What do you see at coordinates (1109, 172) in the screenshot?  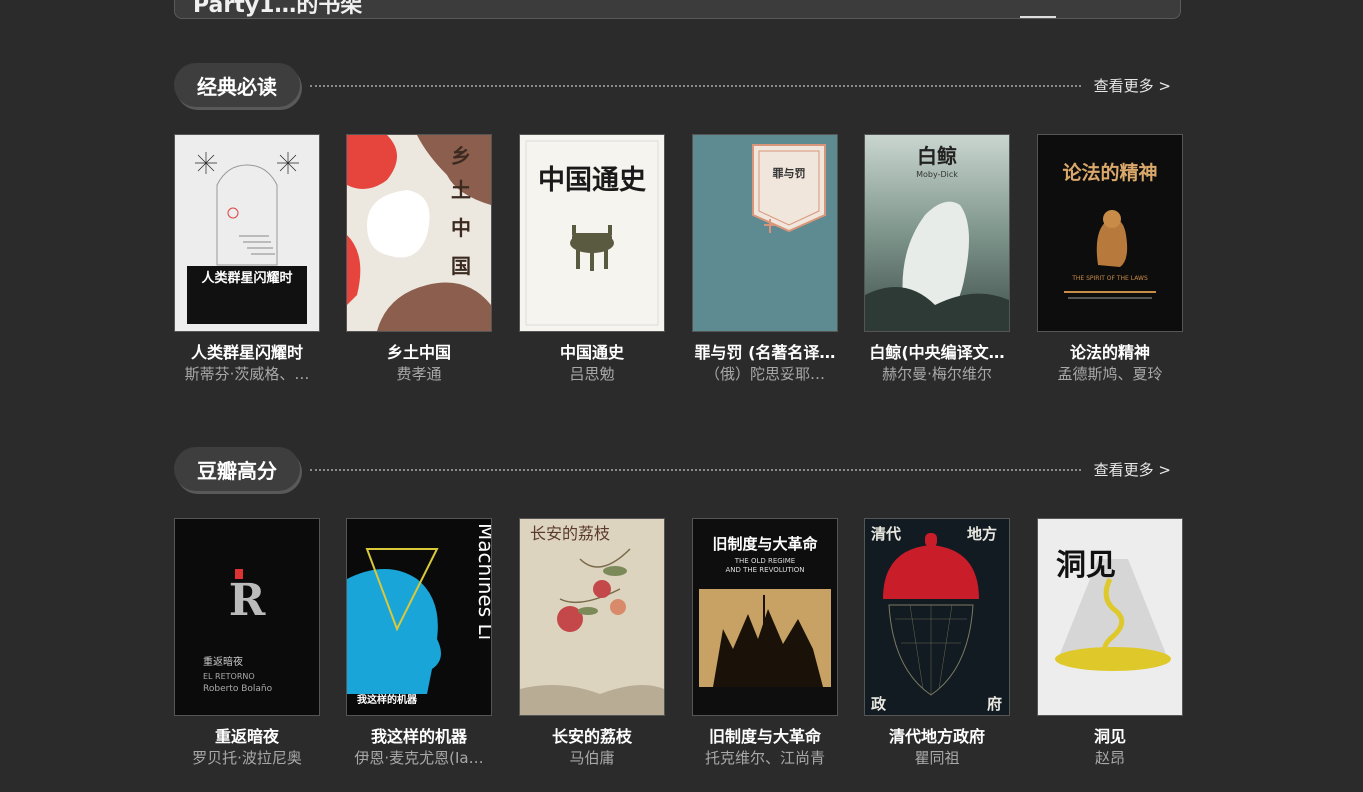 I see `cover-title: 论法的精神` at bounding box center [1109, 172].